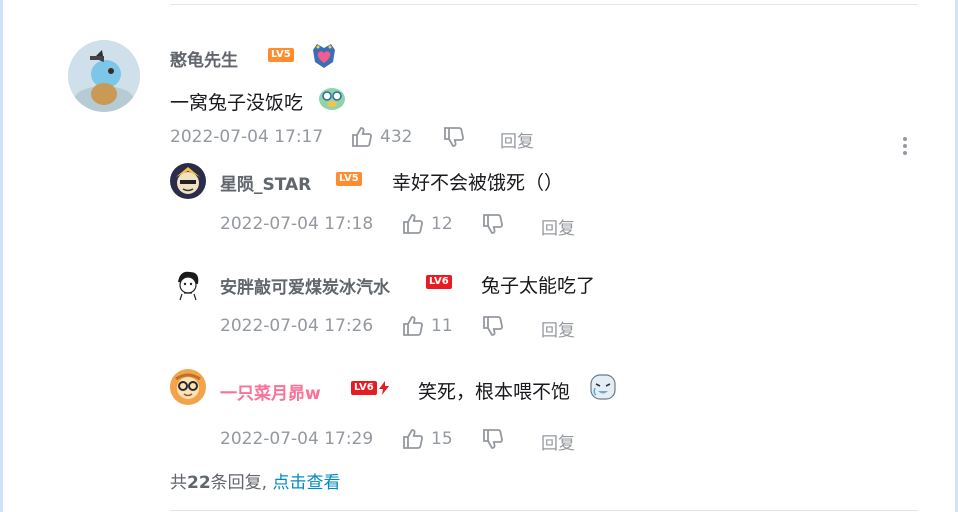 The image size is (958, 512). What do you see at coordinates (538, 286) in the screenshot?
I see `reply-text: 兔子太能吃了` at bounding box center [538, 286].